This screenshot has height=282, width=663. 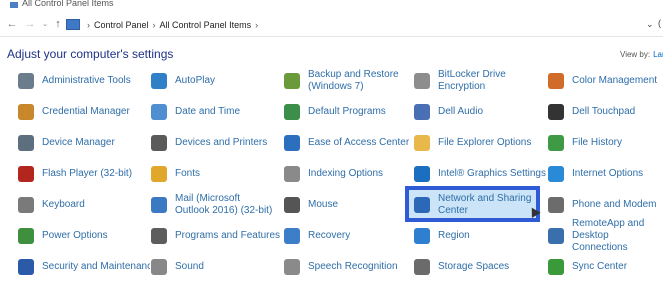 I want to click on backup-restore-icon, so click(x=292, y=81).